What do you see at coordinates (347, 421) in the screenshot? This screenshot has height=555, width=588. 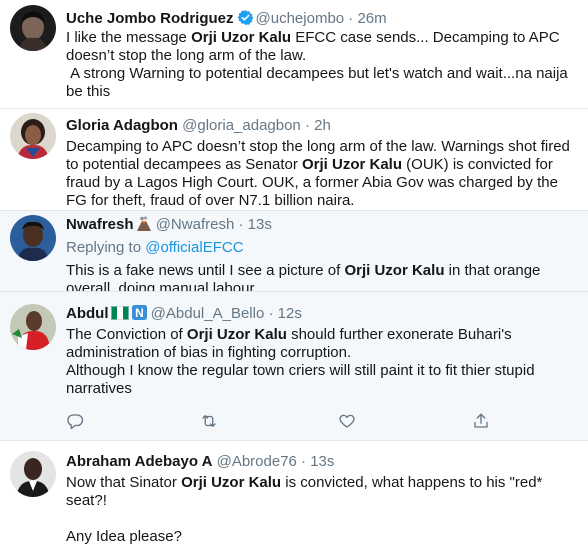 I see `heart-icon` at bounding box center [347, 421].